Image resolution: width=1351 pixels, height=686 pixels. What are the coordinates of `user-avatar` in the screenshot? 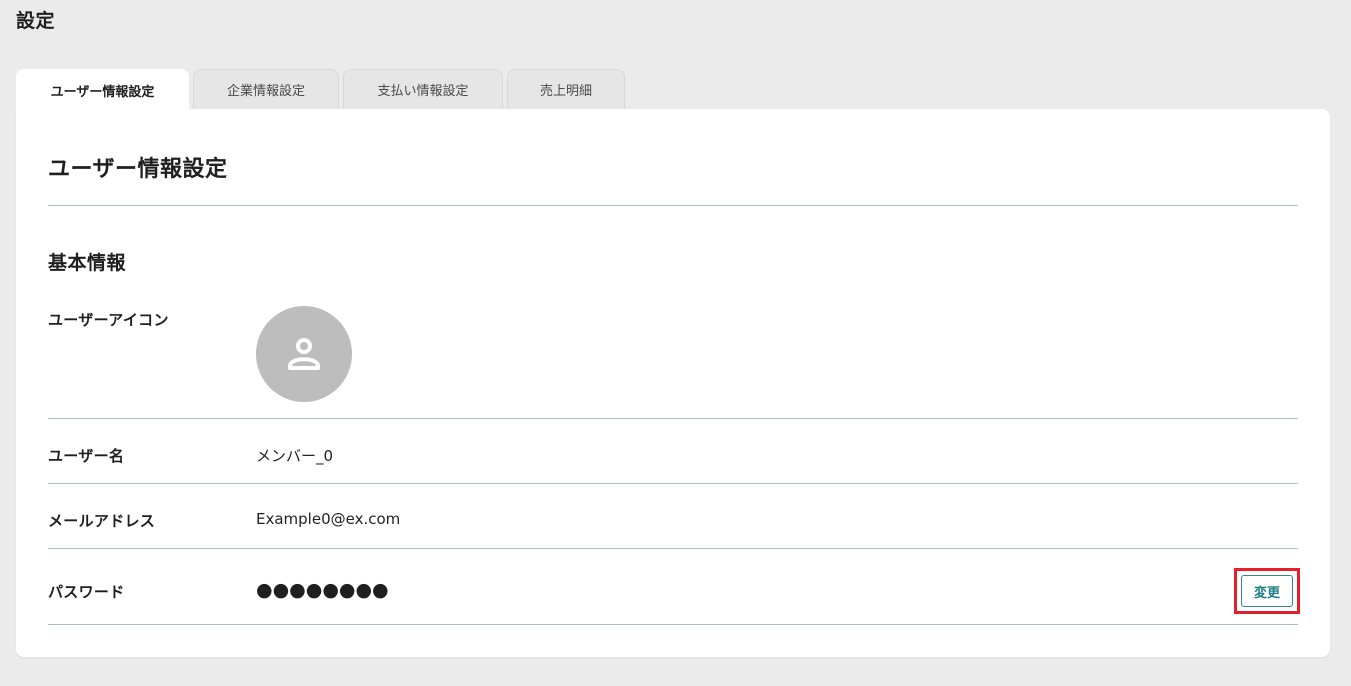 It's located at (304, 354).